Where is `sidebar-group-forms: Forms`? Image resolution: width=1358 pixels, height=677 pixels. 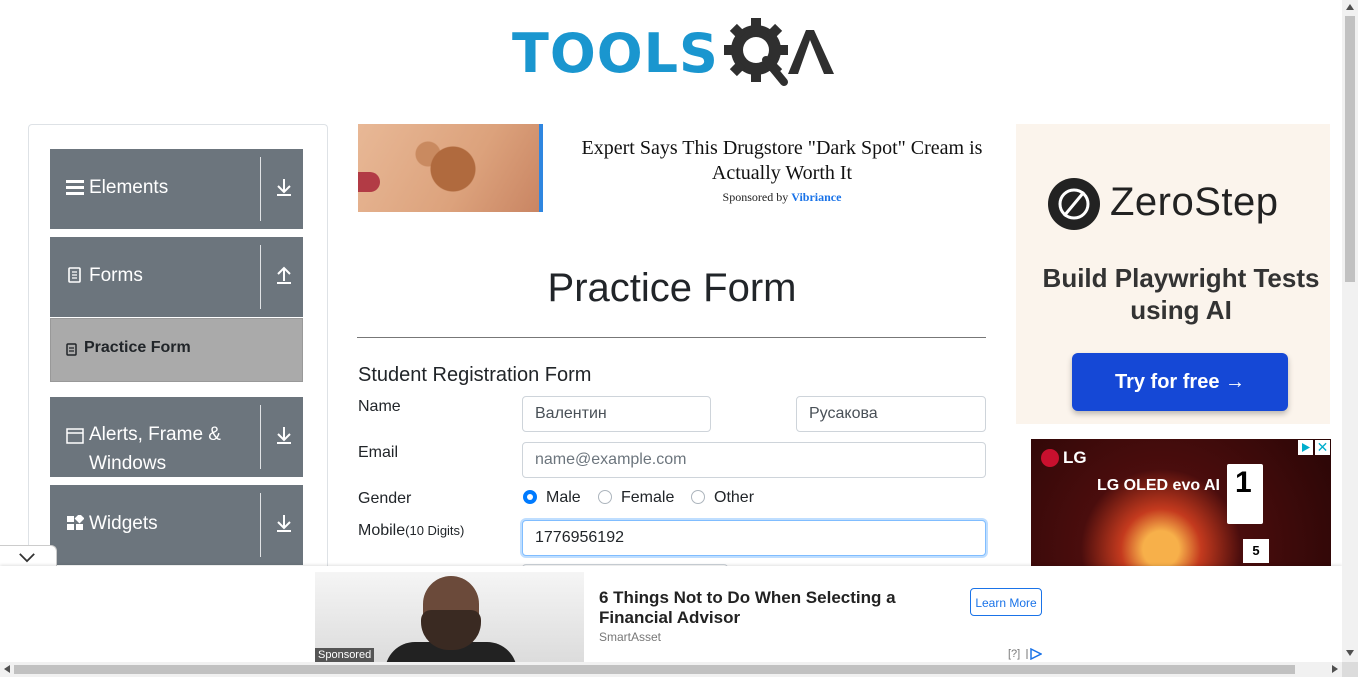
sidebar-group-forms: Forms is located at coordinates (176, 277).